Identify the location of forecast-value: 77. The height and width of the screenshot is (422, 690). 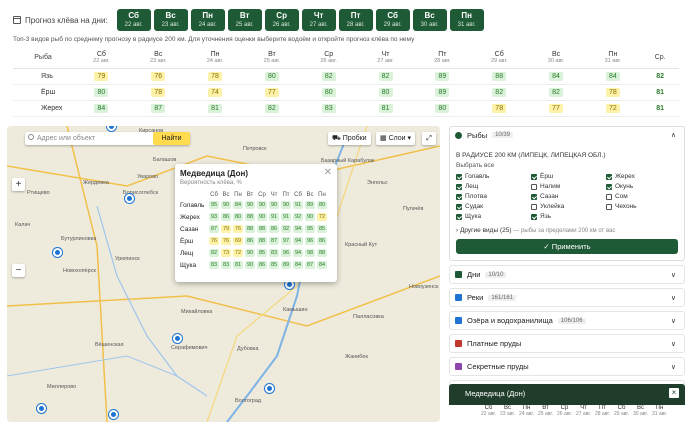
(271, 92).